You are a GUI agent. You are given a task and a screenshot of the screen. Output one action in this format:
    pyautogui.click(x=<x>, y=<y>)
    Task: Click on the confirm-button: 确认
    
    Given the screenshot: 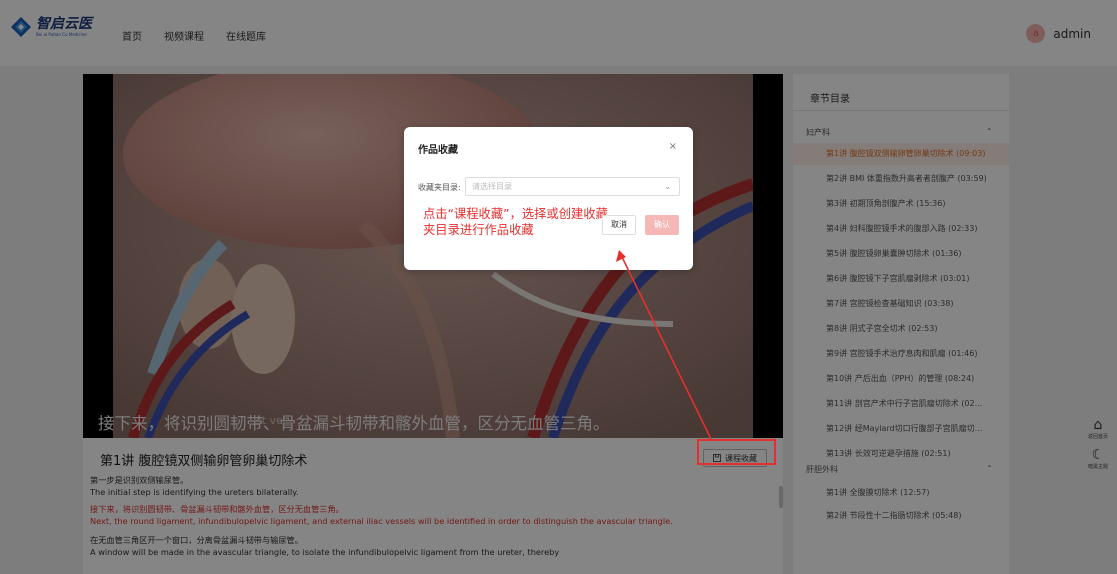 What is the action you would take?
    pyautogui.click(x=662, y=225)
    